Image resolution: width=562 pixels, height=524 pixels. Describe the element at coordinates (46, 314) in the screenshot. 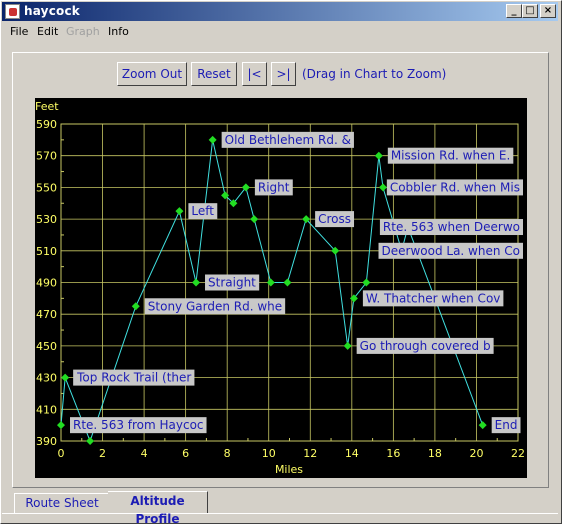

I see `y-tick-label: 470` at that location.